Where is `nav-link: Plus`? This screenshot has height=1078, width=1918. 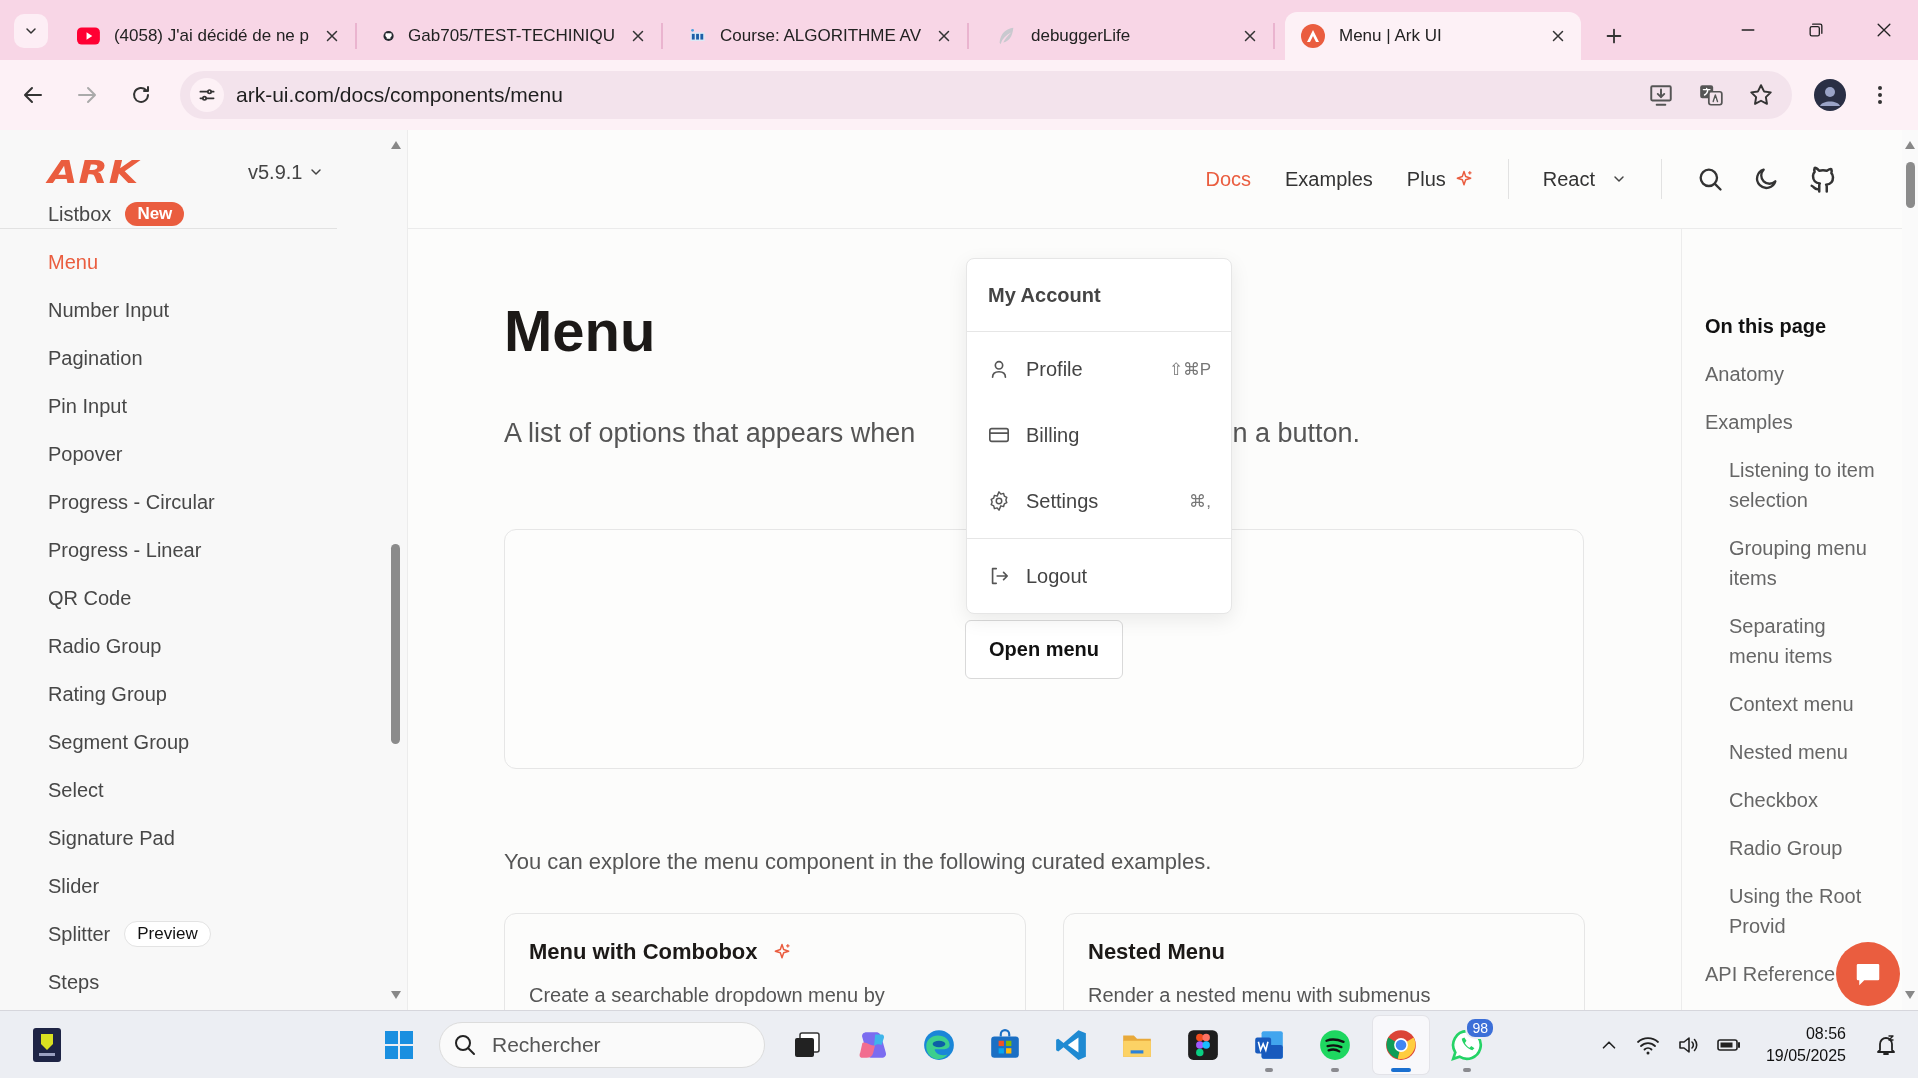 nav-link: Plus is located at coordinates (1440, 179).